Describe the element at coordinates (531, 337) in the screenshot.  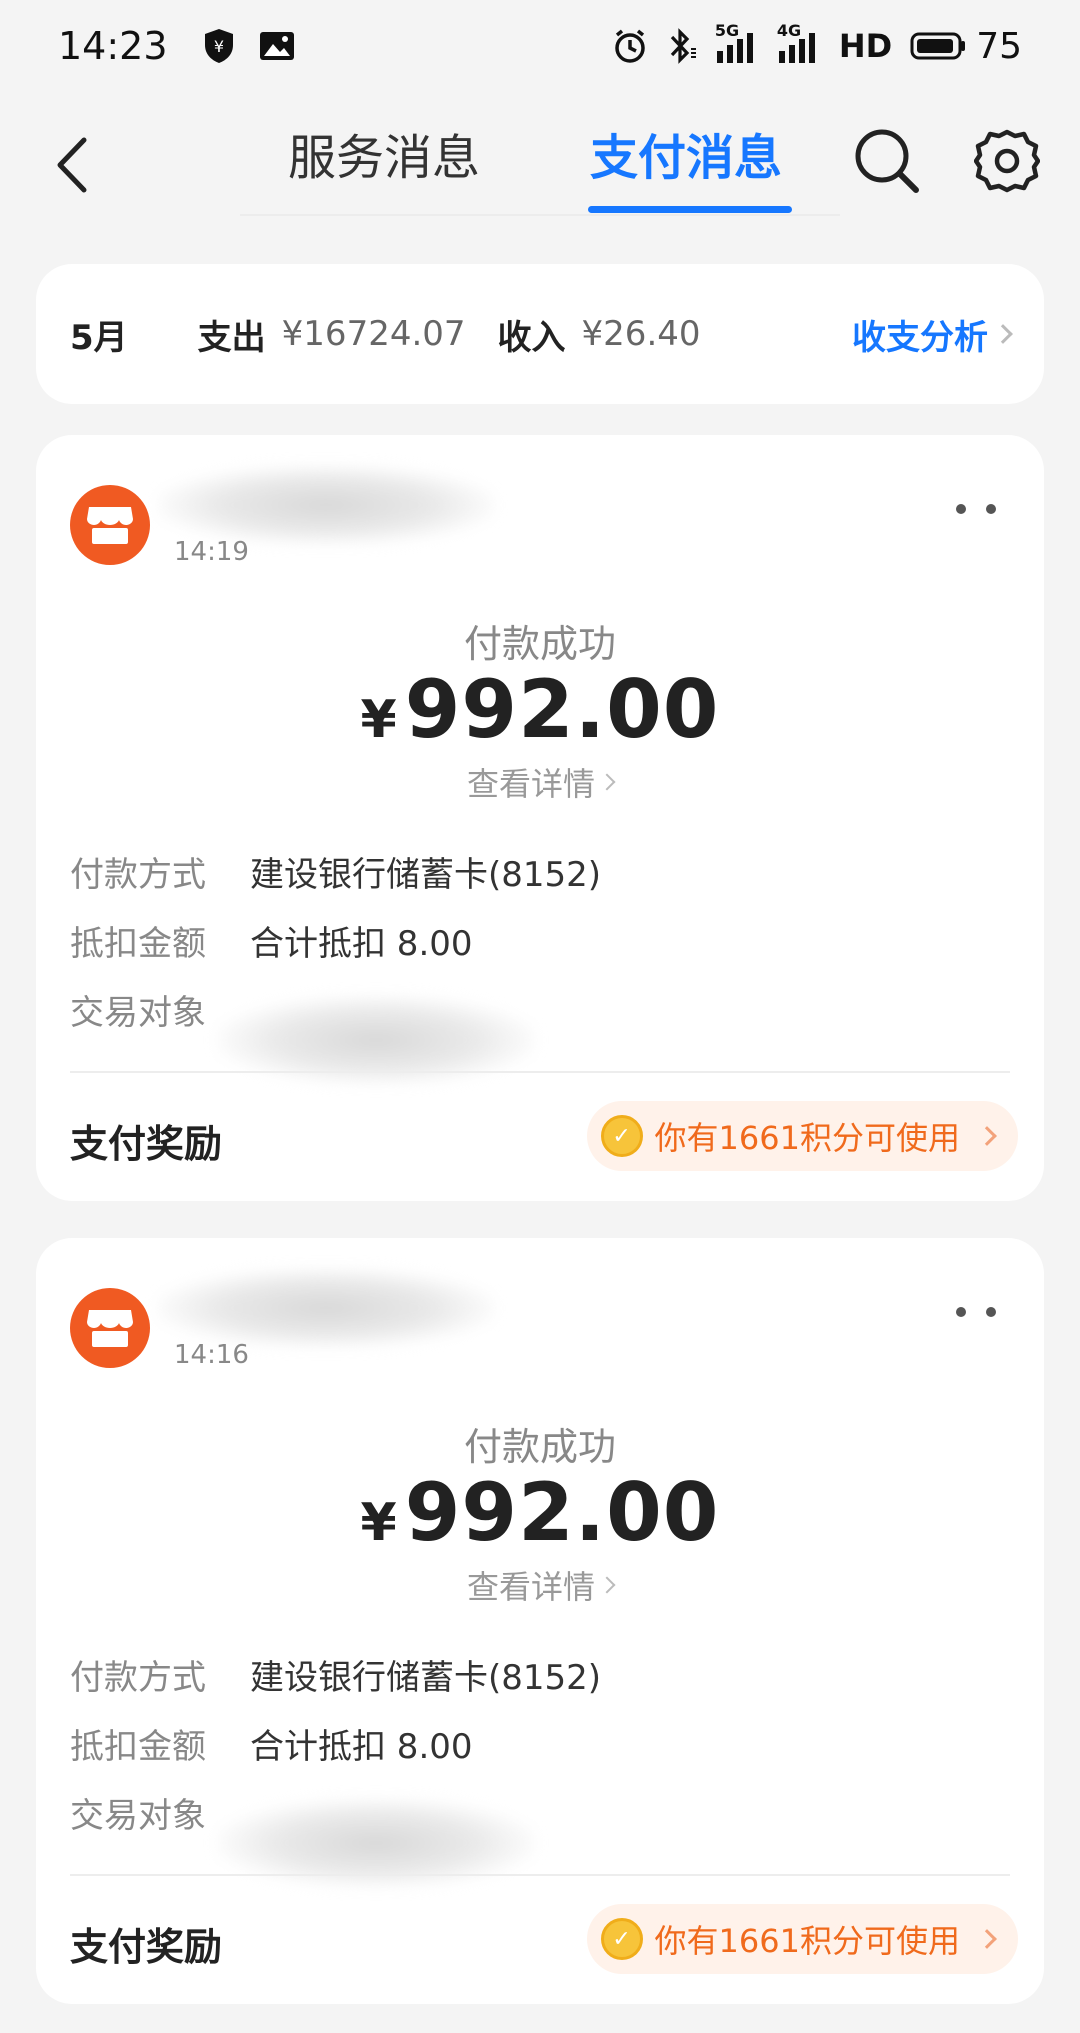
I see `income-label: 收入` at that location.